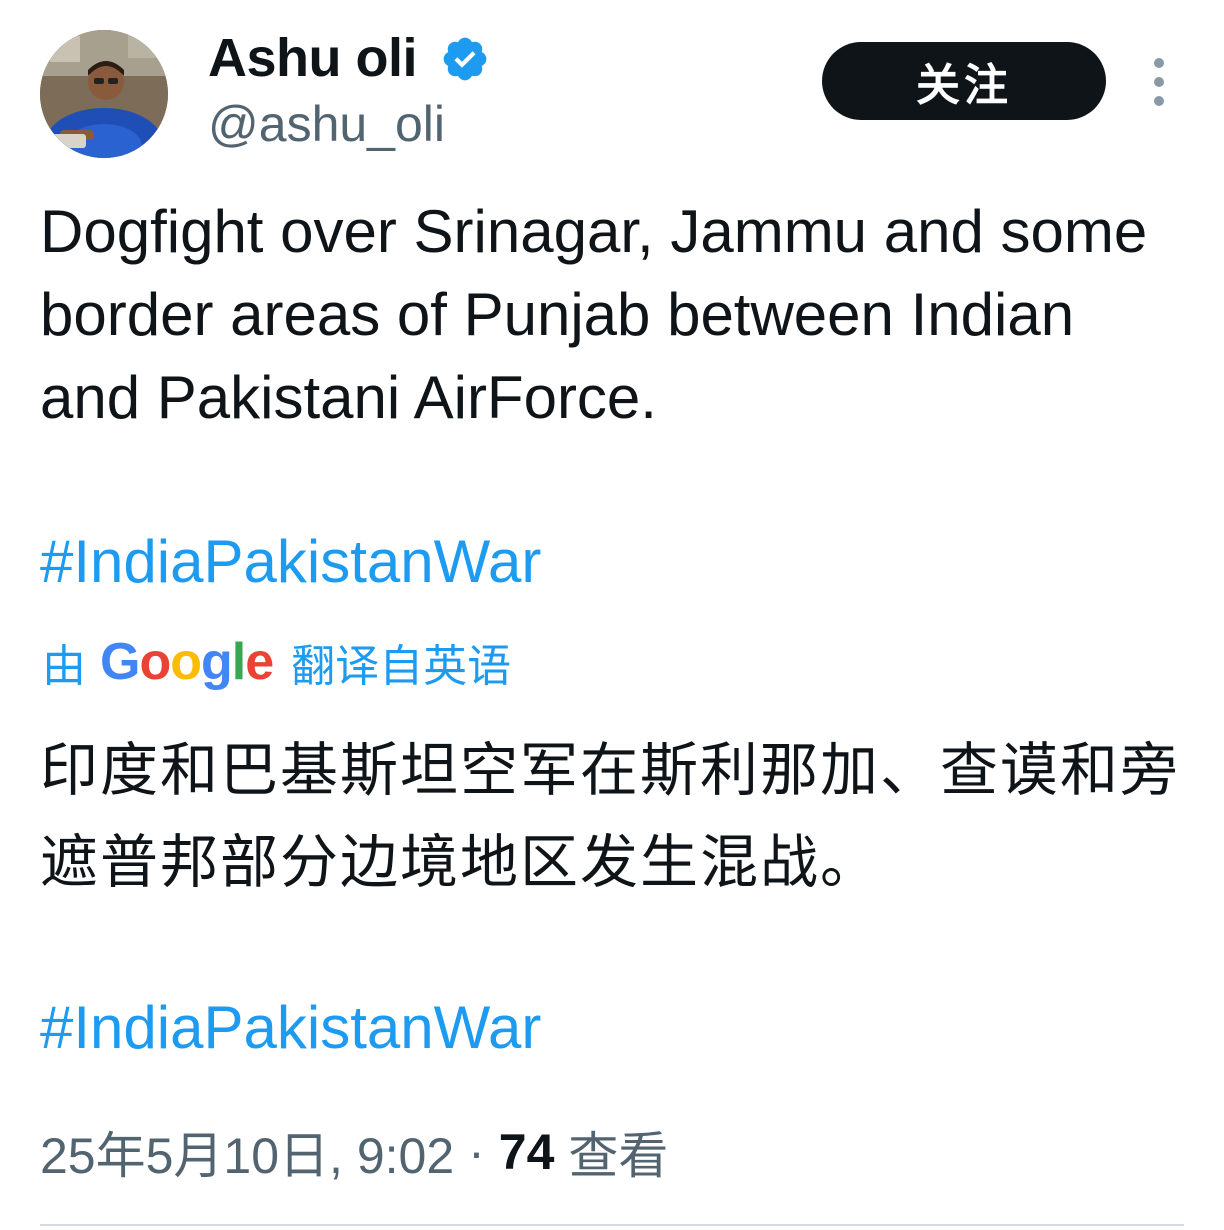 Image resolution: width=1224 pixels, height=1230 pixels. What do you see at coordinates (964, 81) in the screenshot?
I see `follow-button: 关注` at bounding box center [964, 81].